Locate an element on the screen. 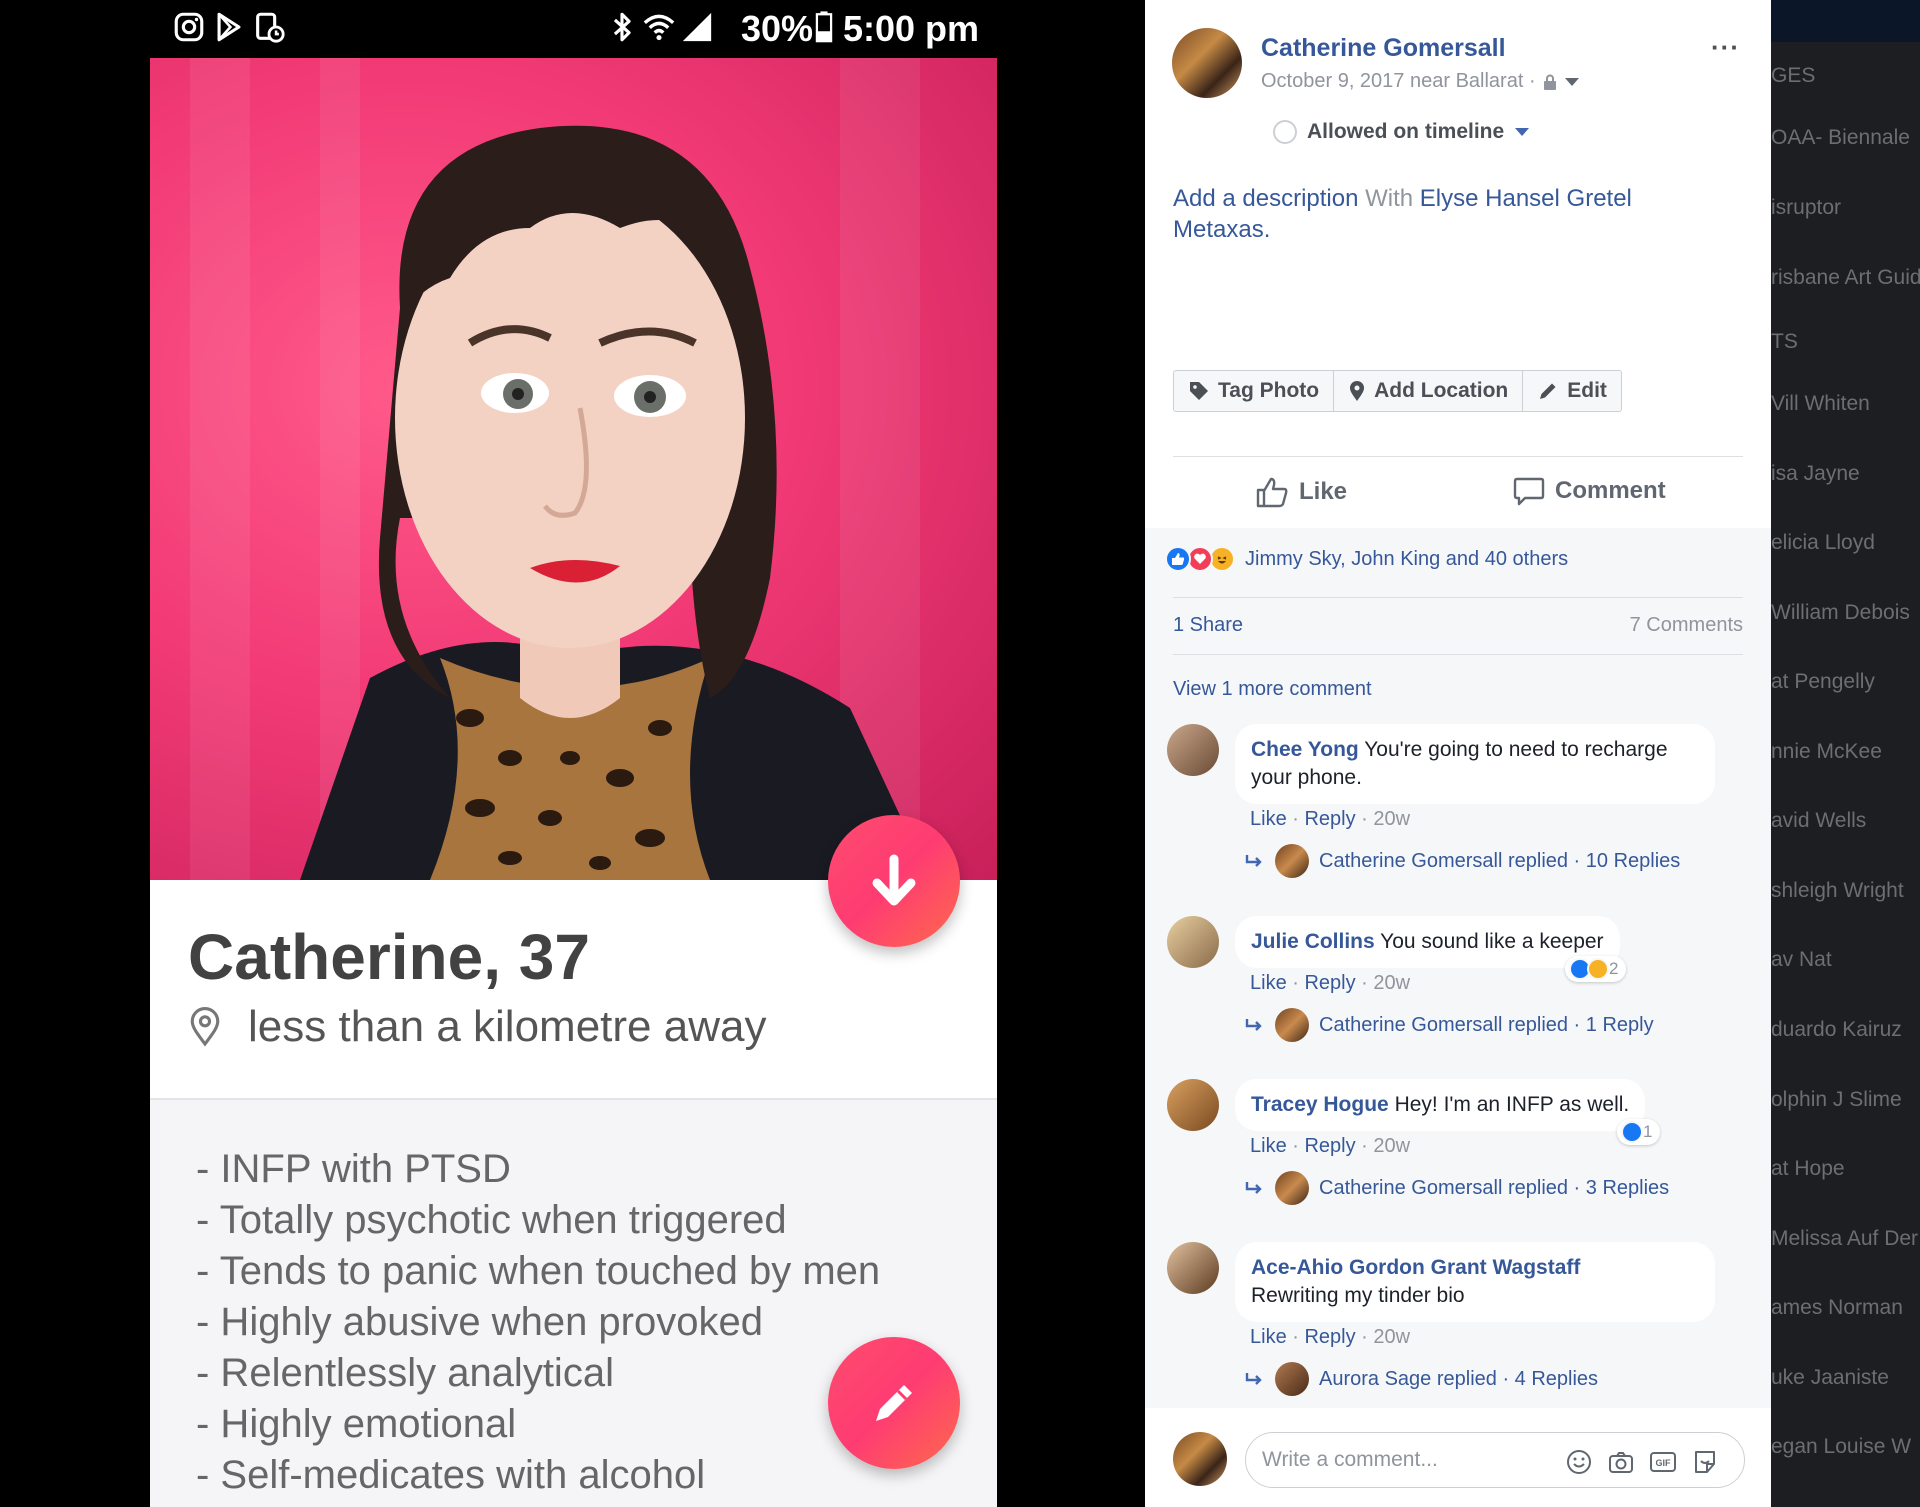 The height and width of the screenshot is (1507, 1920). sidebar-item: risbane Art Guid is located at coordinates (1845, 278).